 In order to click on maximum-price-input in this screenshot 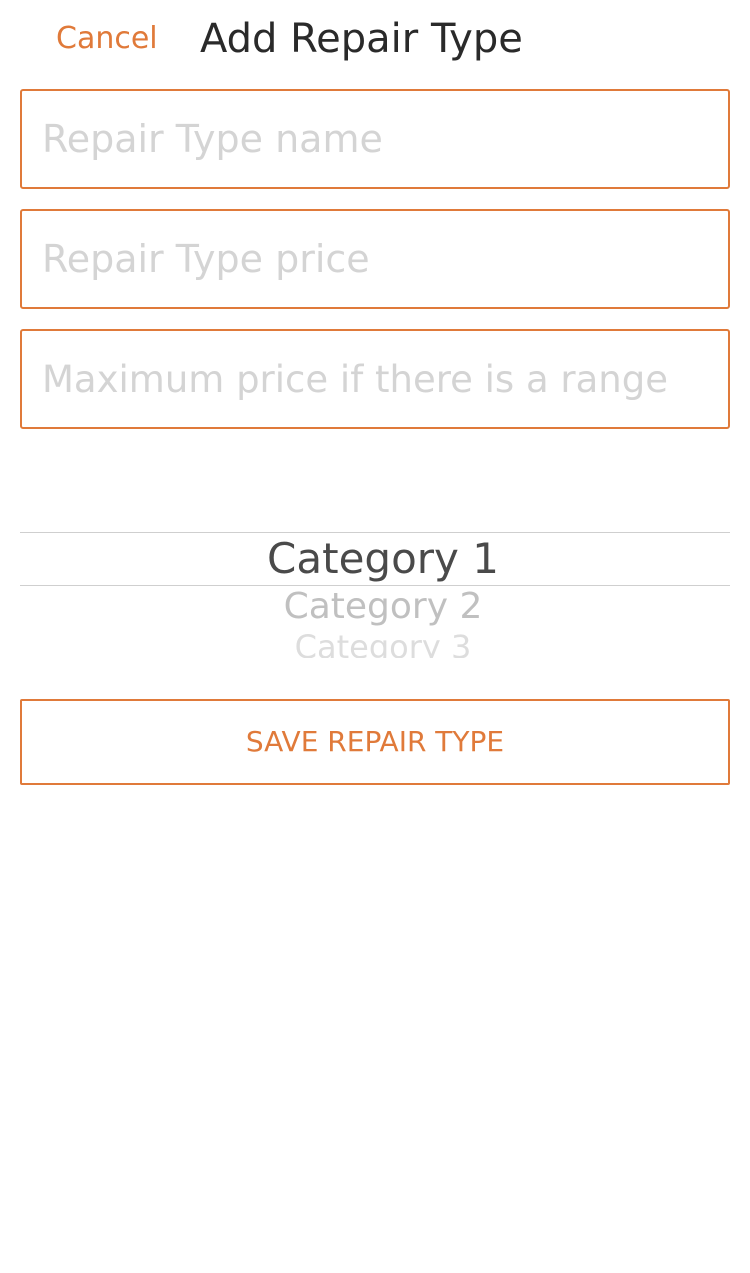, I will do `click(375, 379)`.